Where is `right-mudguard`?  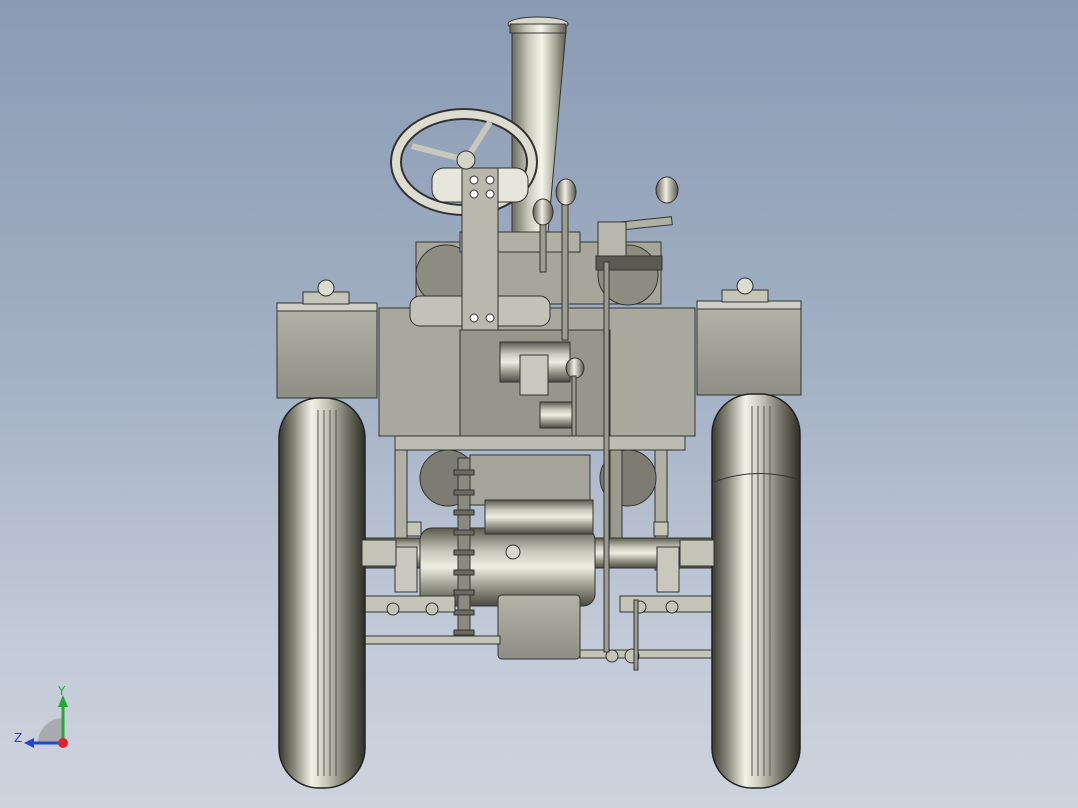
right-mudguard is located at coordinates (749, 336).